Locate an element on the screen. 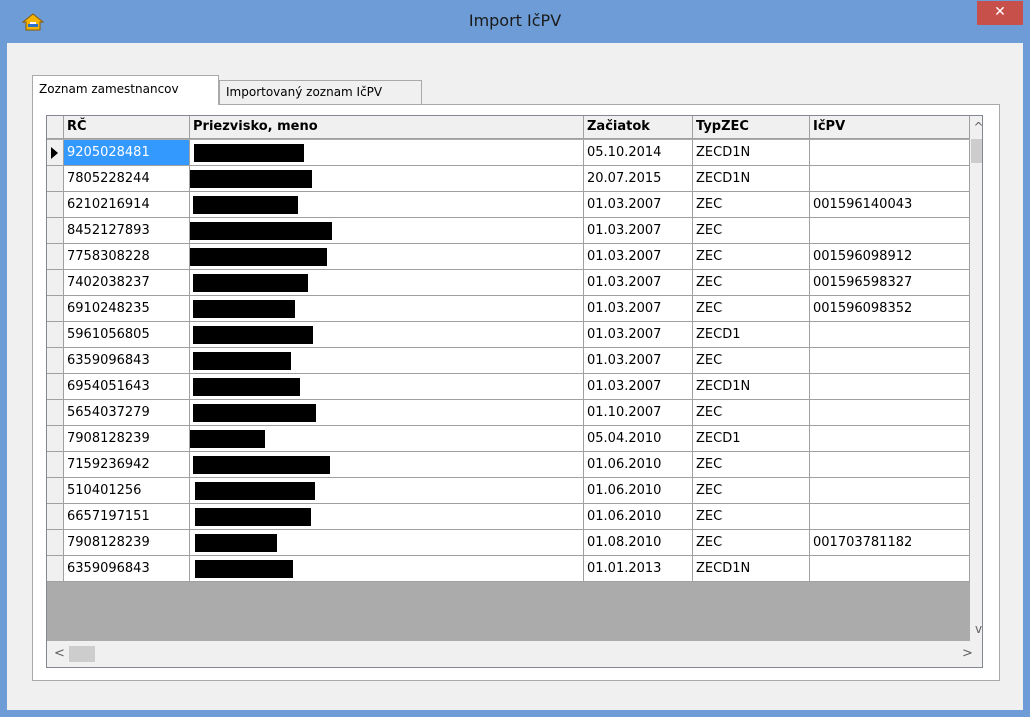 Image resolution: width=1030 pixels, height=717 pixels. table-row: 6954051643 01.03.2007 ZECD1N is located at coordinates (508, 387).